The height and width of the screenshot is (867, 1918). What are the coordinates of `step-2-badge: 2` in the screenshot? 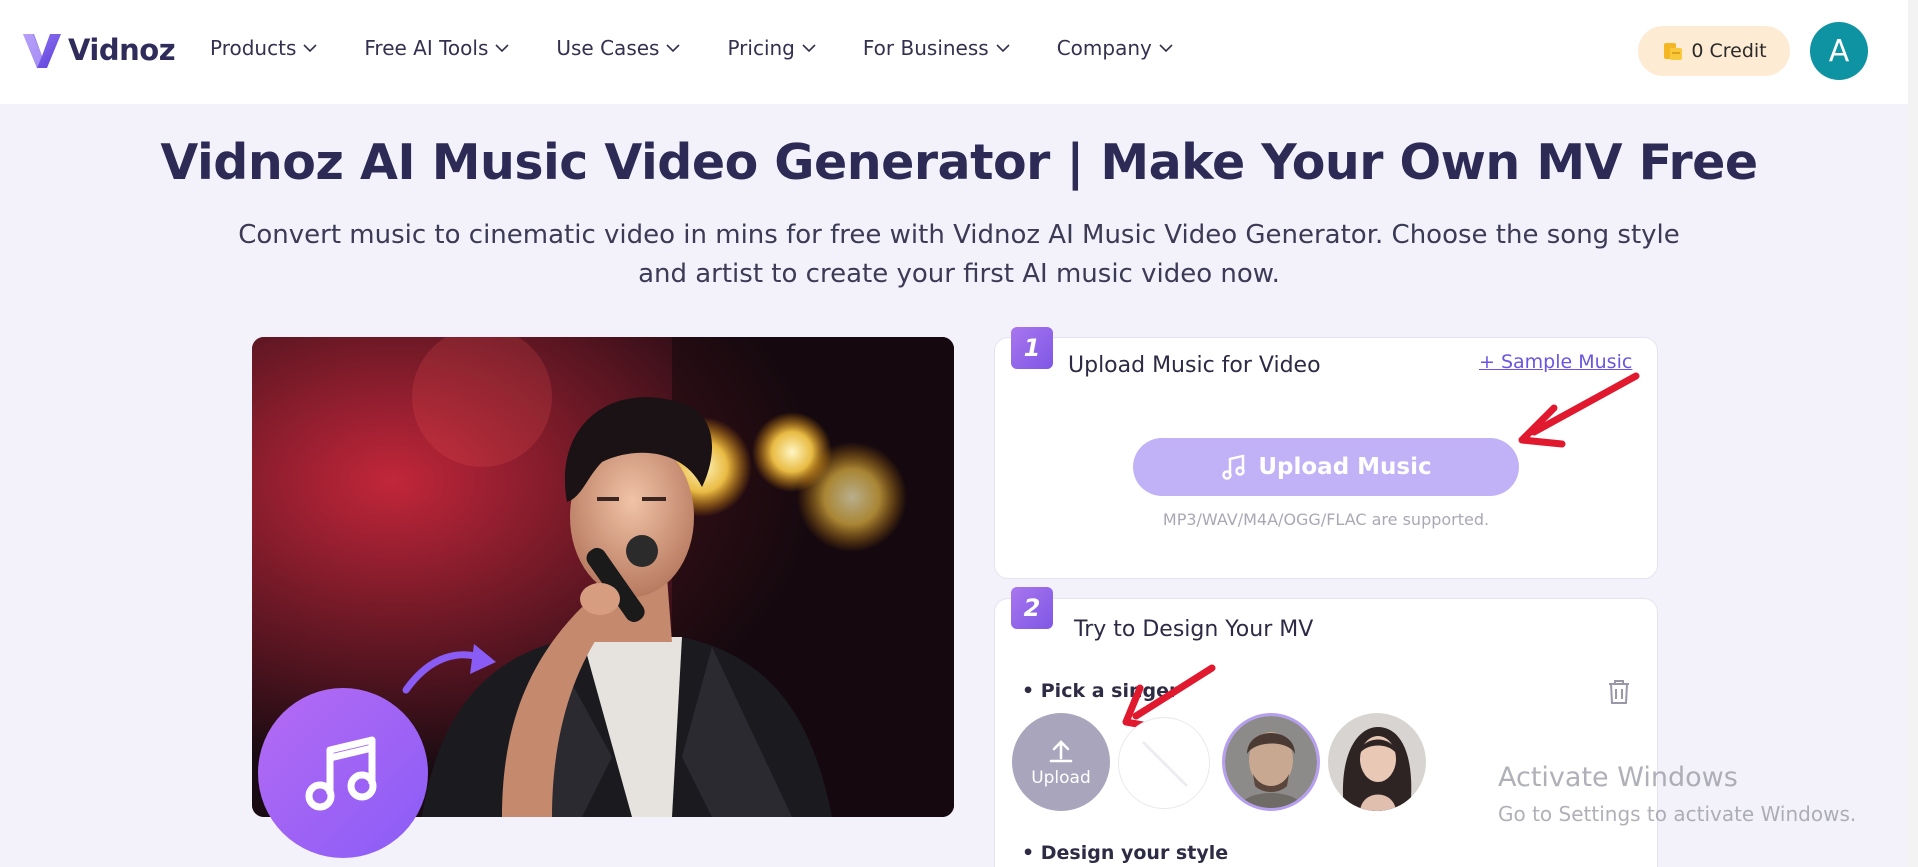 It's located at (1032, 608).